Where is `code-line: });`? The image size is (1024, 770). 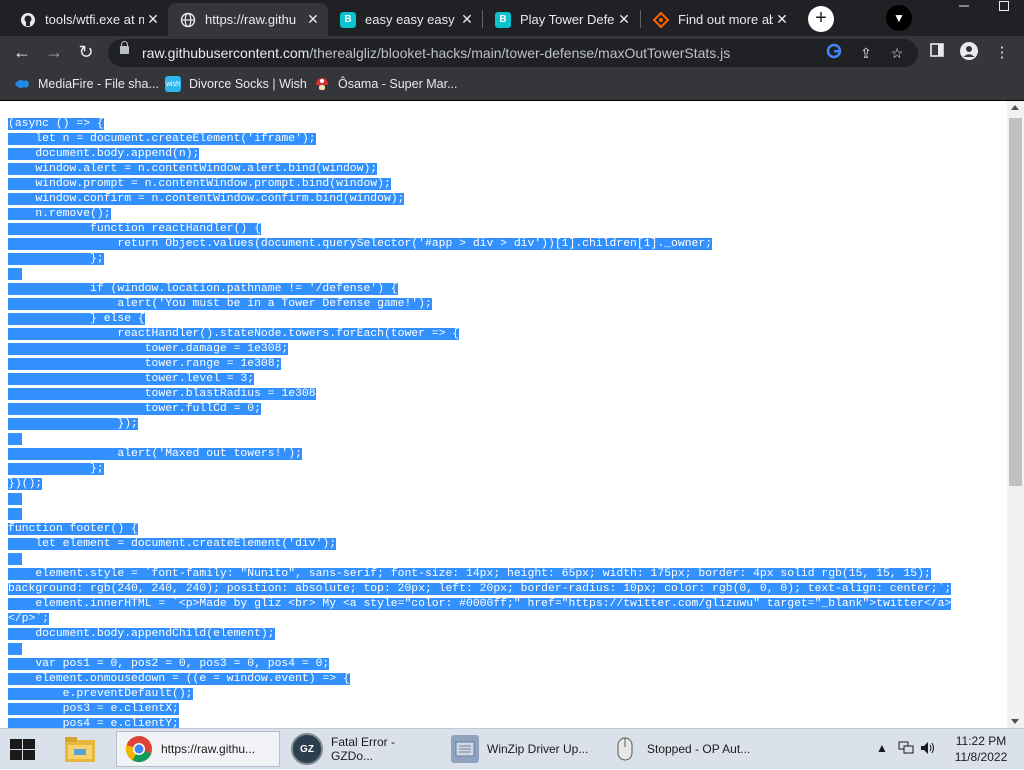 code-line: }); is located at coordinates (479, 424).